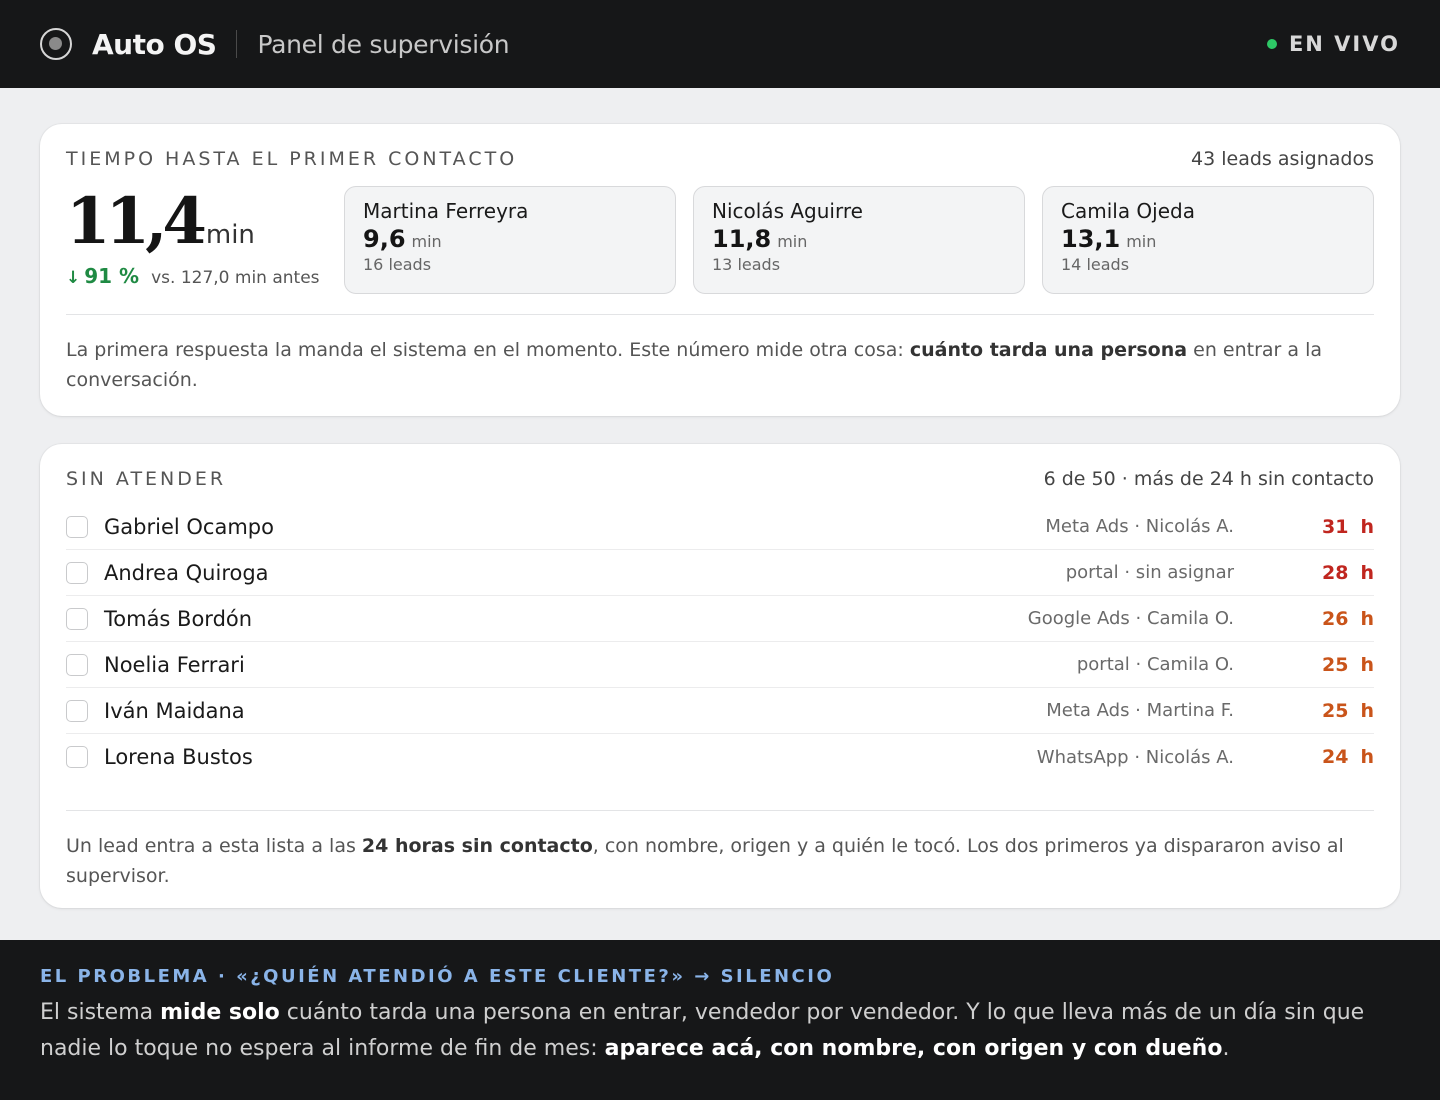  I want to click on seller-time: 11,8, so click(742, 239).